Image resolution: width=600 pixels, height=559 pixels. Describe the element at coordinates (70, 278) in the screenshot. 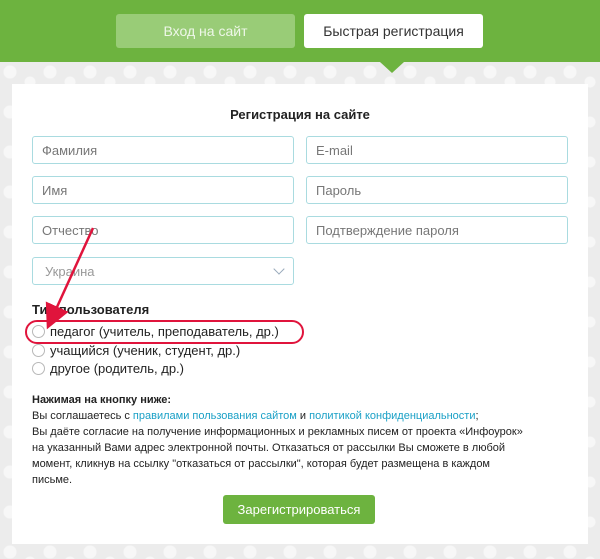

I see `annotation-arrow-icon` at that location.